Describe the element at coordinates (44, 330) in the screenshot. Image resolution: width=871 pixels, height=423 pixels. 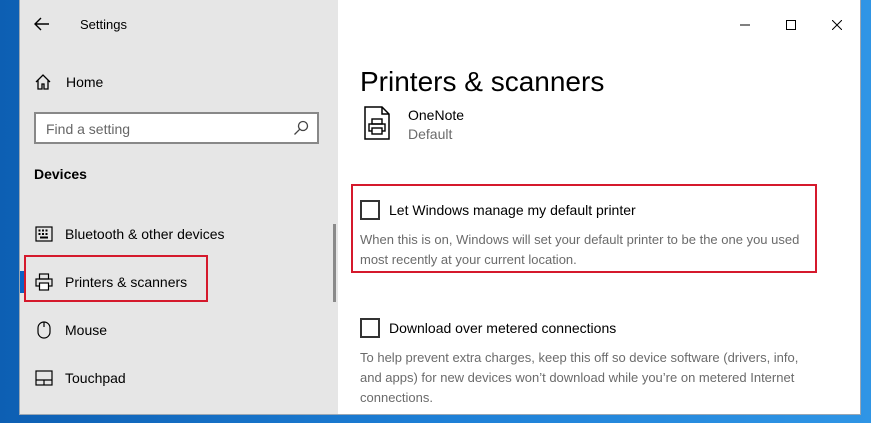
I see `mouse-icon` at that location.